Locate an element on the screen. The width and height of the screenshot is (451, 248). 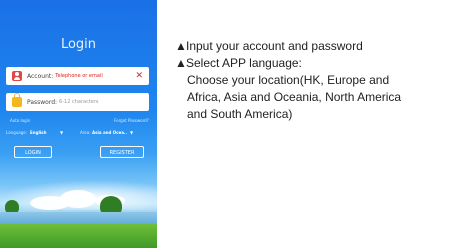
area-select: Asia and Ocea.. is located at coordinates (109, 132).